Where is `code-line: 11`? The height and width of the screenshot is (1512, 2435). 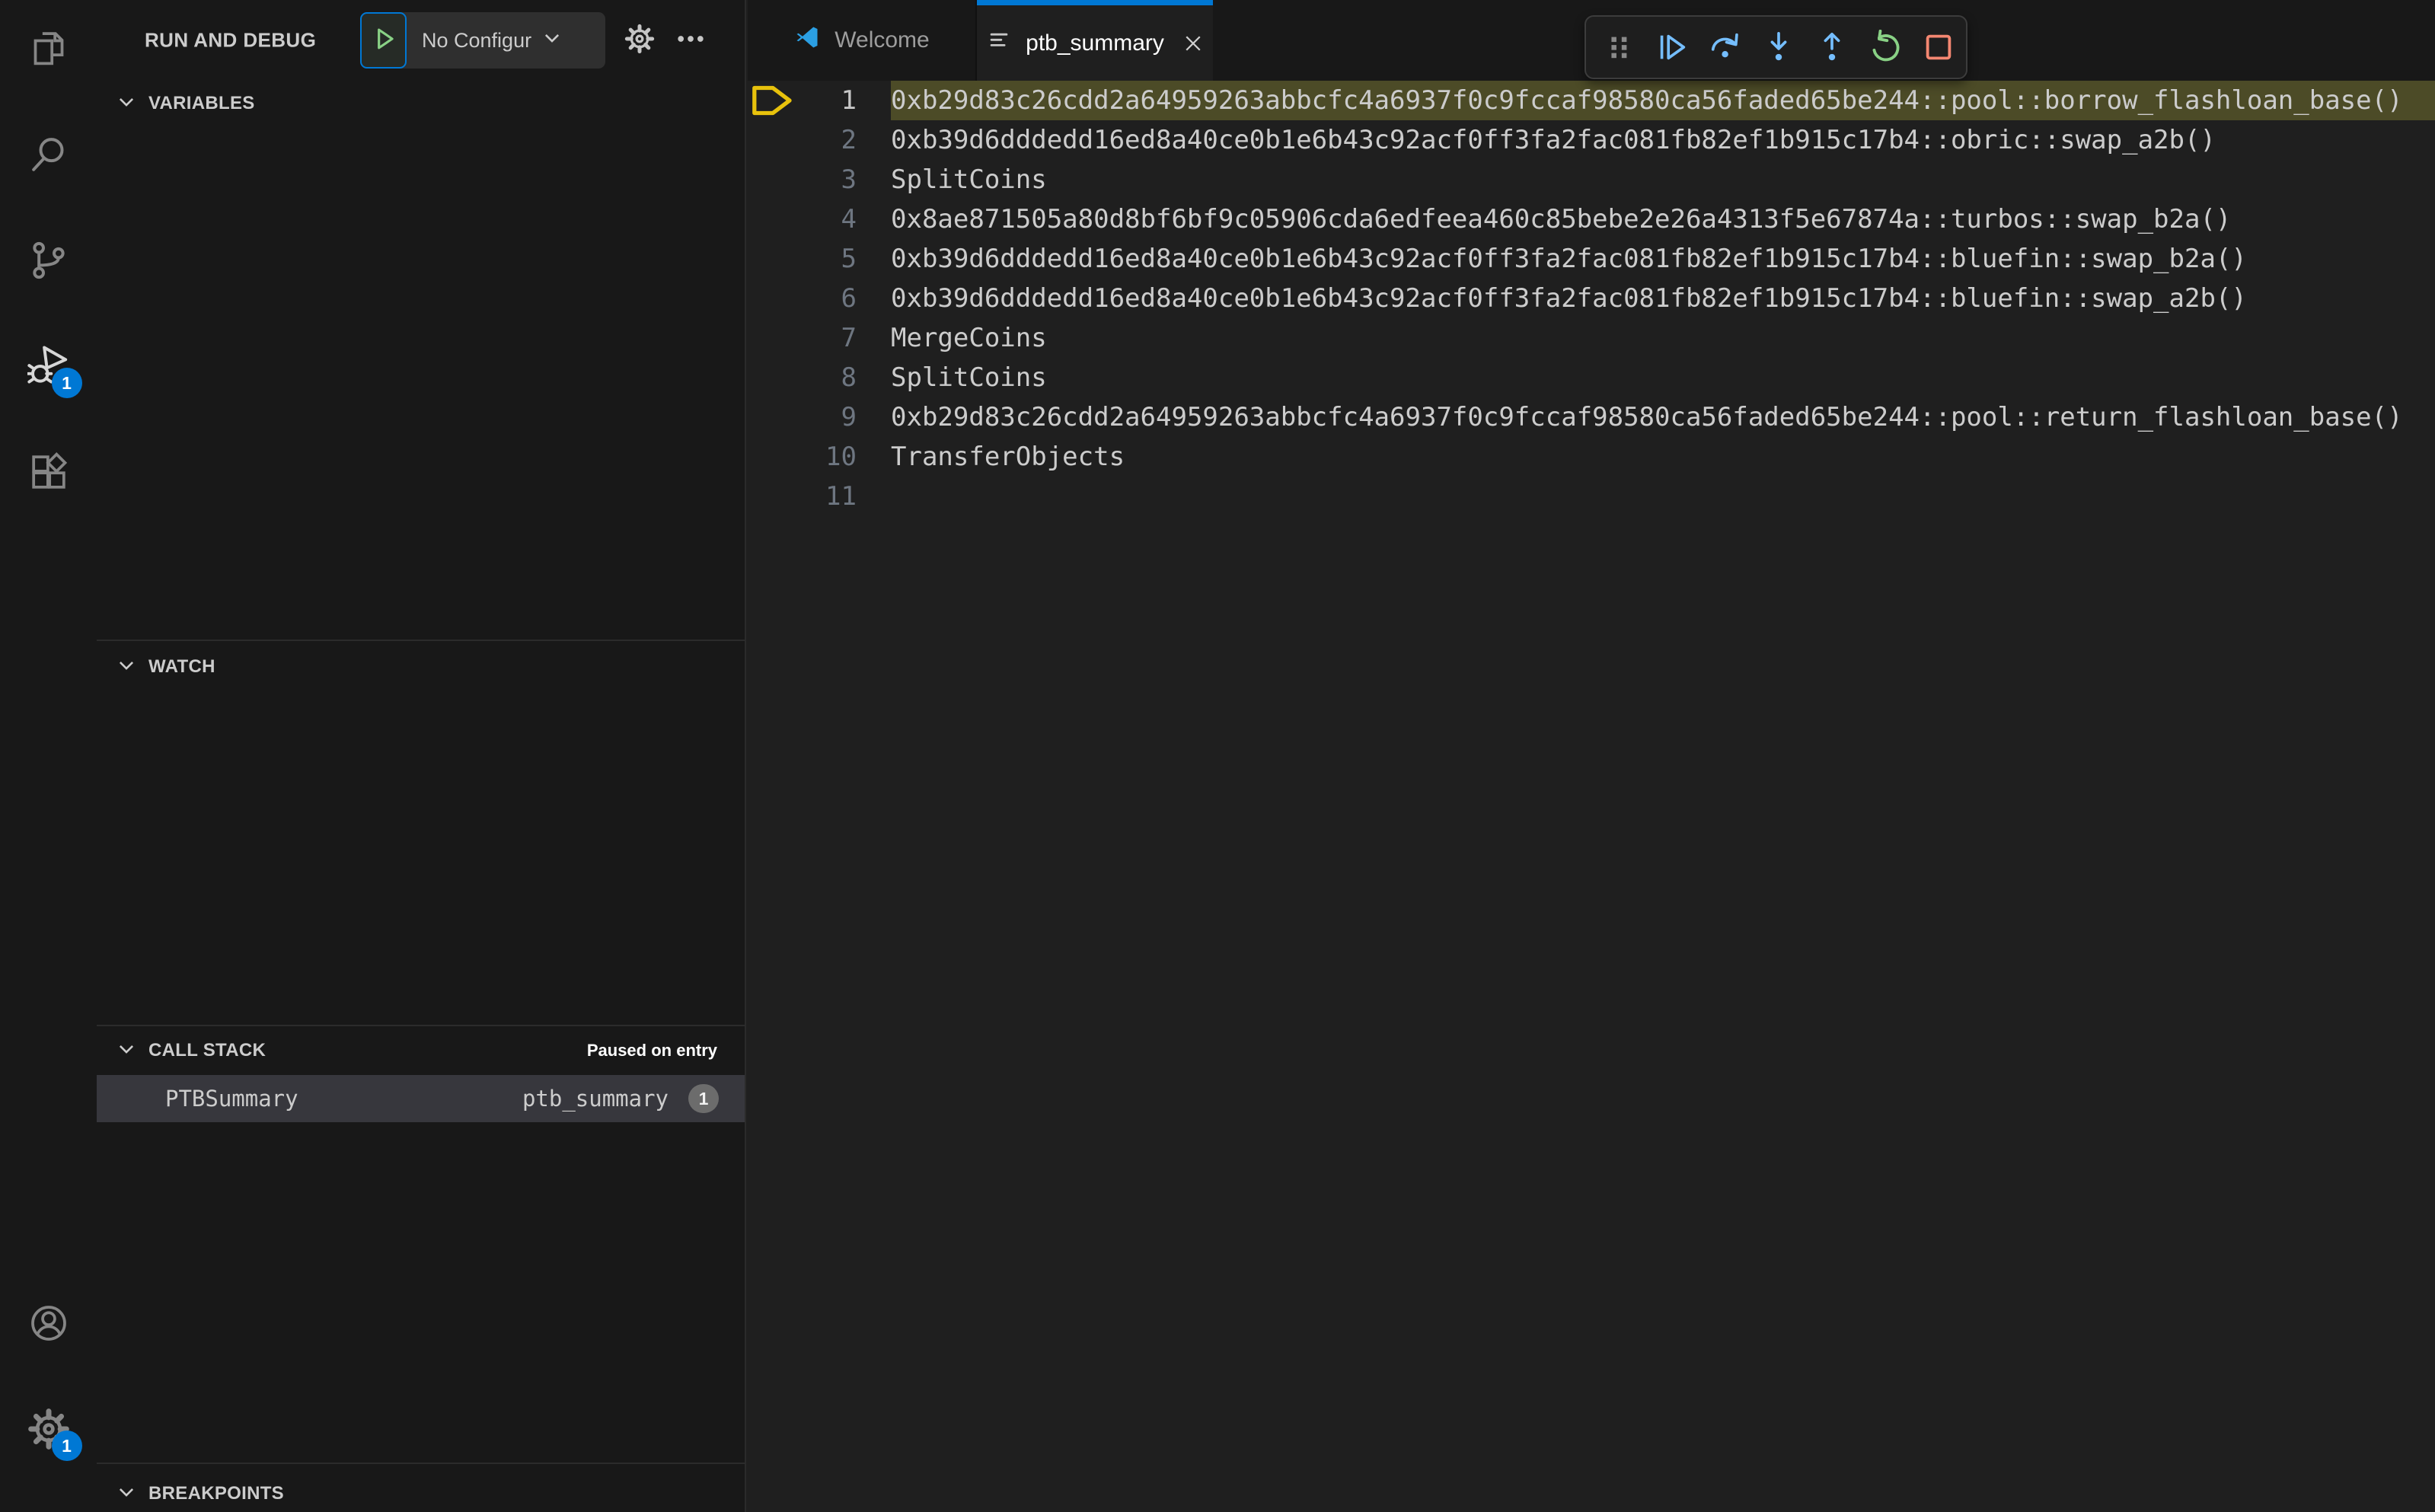
code-line: 11 is located at coordinates (1591, 496).